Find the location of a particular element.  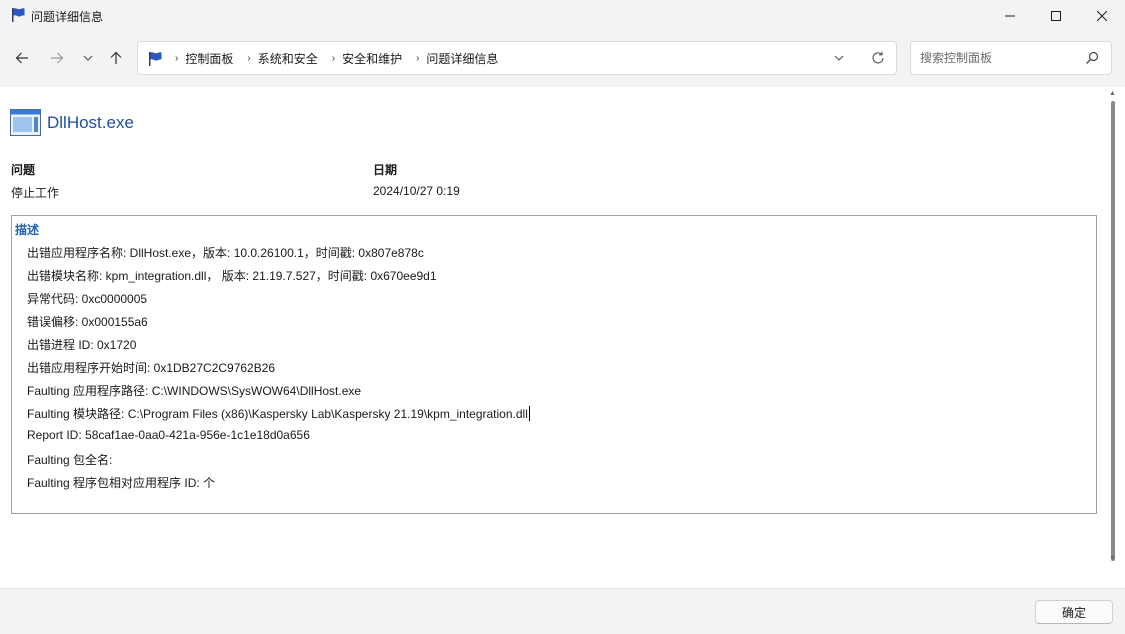

address-bar: › 控制面板 › 系统和安全 › 安全和维护 › 问题详细信息 is located at coordinates (517, 58).